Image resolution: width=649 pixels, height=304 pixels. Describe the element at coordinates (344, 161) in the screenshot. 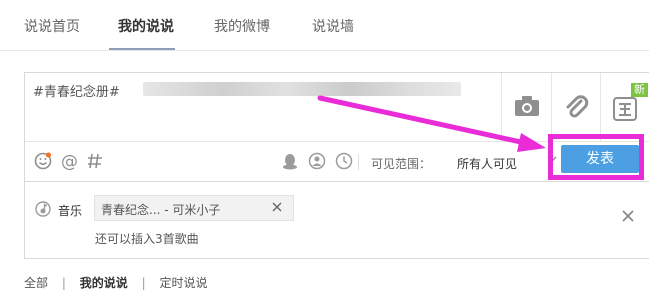

I see `clock-icon` at that location.